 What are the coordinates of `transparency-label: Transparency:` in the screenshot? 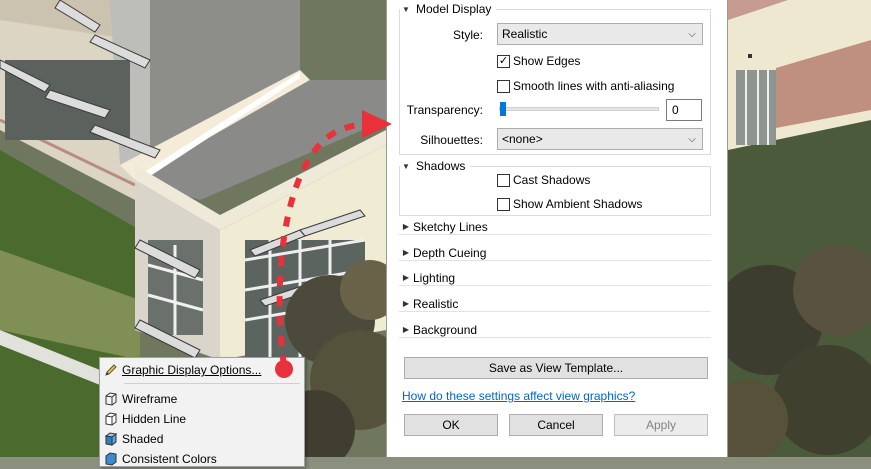 It's located at (444, 110).